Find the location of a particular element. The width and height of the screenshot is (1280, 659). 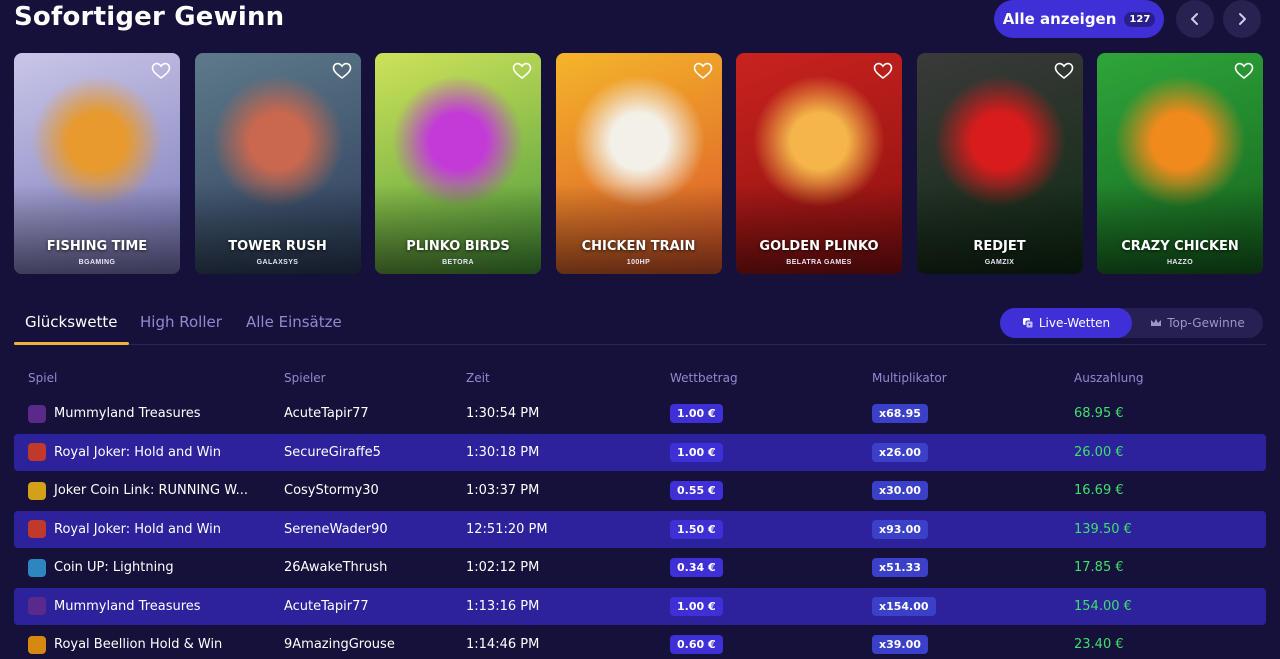

top-wins-toggle: Top-Gewinne is located at coordinates (1197, 323).